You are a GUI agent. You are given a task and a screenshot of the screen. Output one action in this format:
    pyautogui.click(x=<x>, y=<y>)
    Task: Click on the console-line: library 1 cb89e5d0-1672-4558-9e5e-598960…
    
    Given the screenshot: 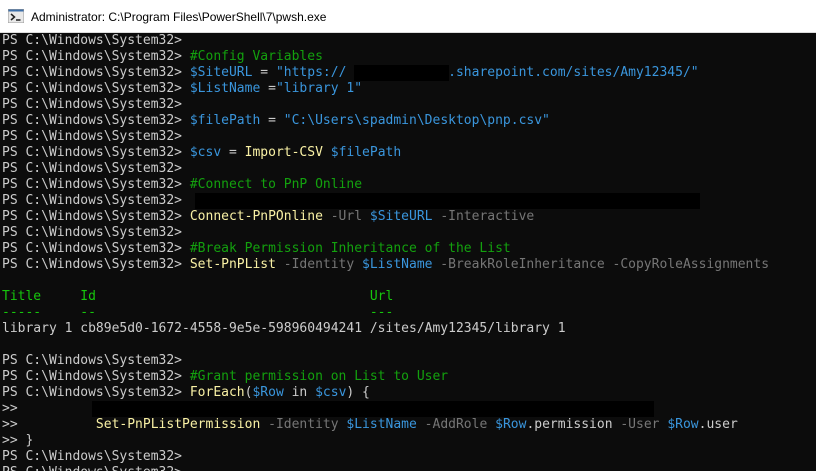 What is the action you would take?
    pyautogui.click(x=284, y=329)
    